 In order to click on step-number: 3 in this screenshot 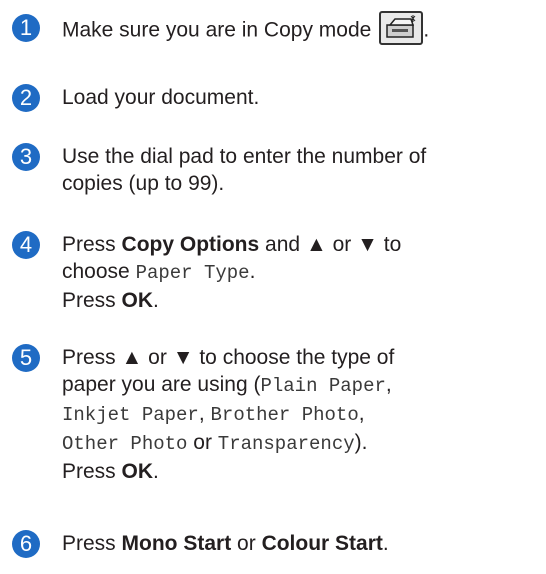, I will do `click(26, 157)`.